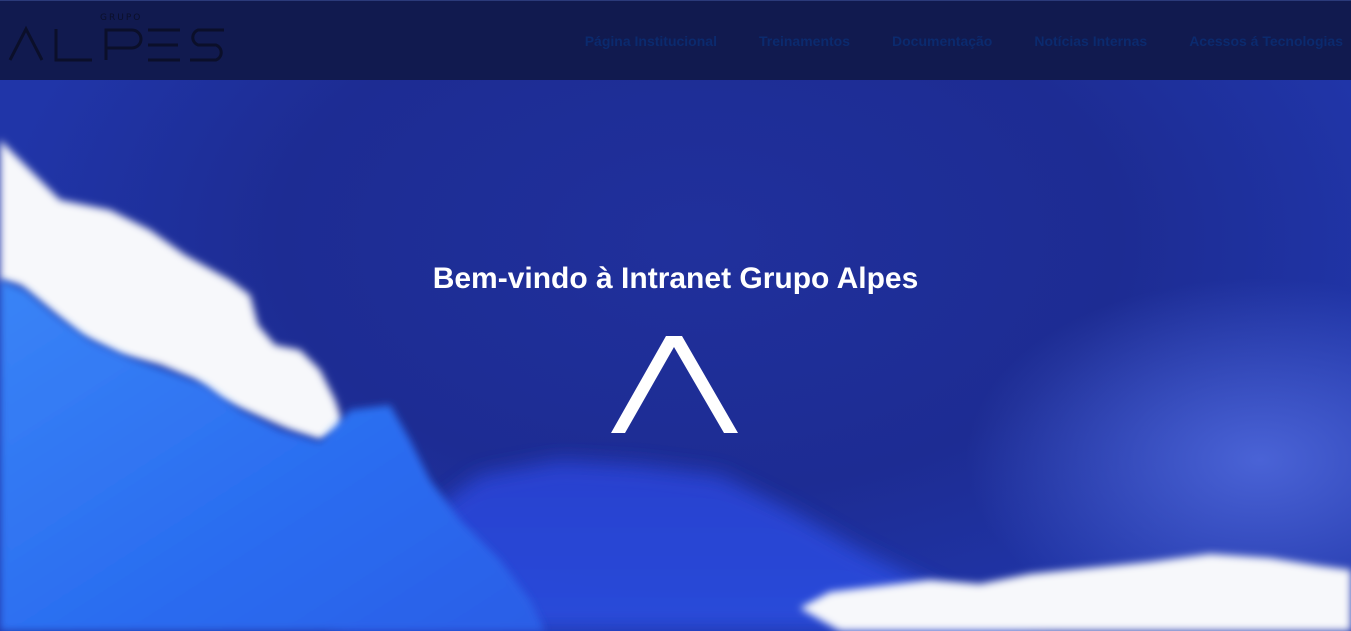  I want to click on nav-acessos-tecnologias: Acessos á Tecnologias, so click(1266, 41).